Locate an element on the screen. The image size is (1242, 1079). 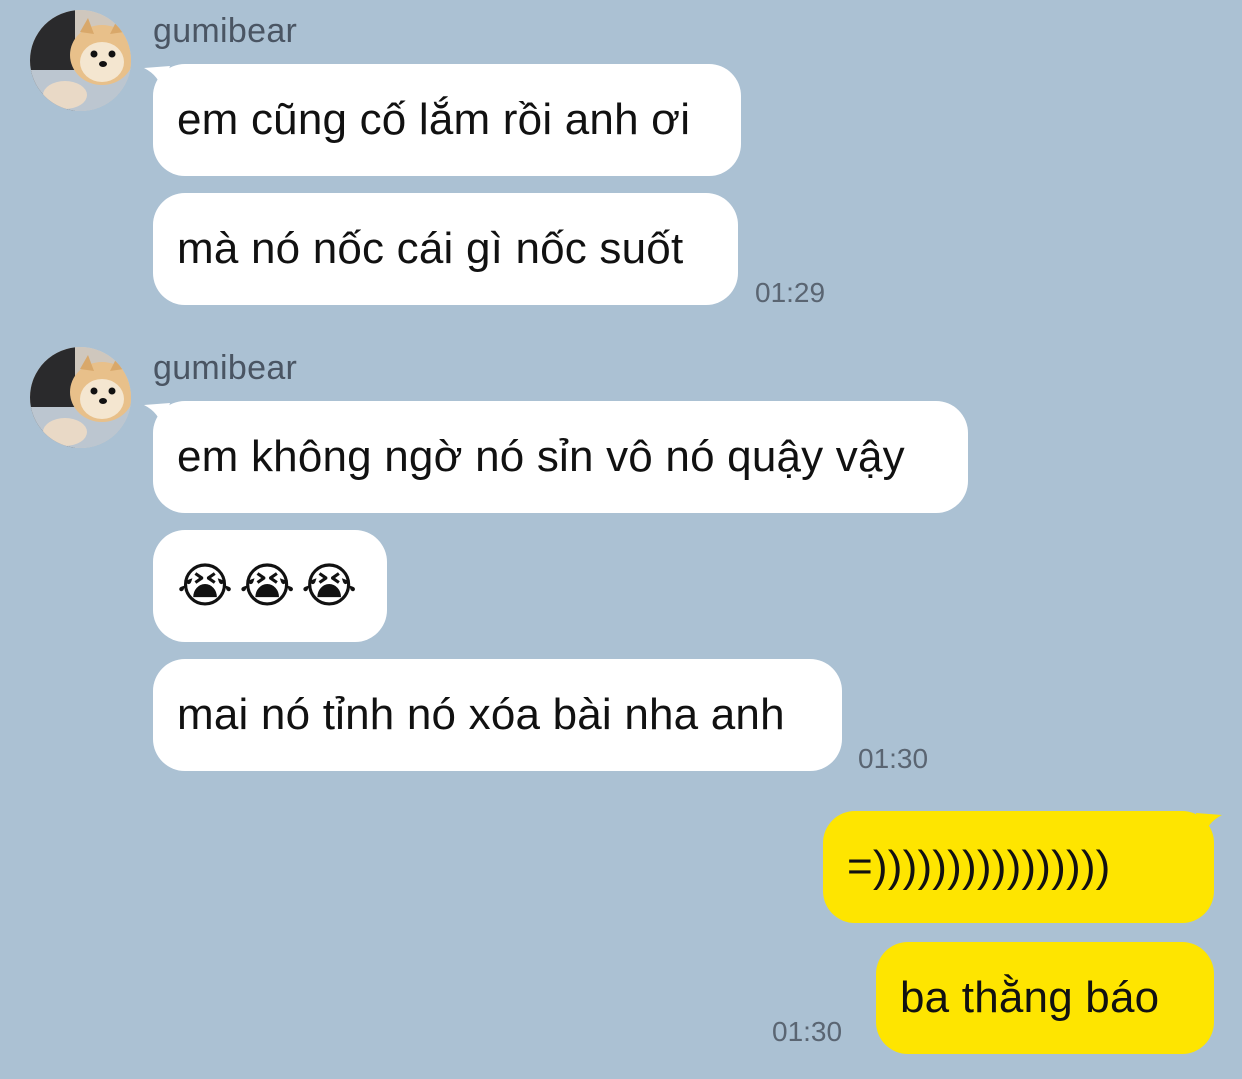
message-text: em không ngờ nó sỉn vô nó quậy vậy is located at coordinates (541, 456).